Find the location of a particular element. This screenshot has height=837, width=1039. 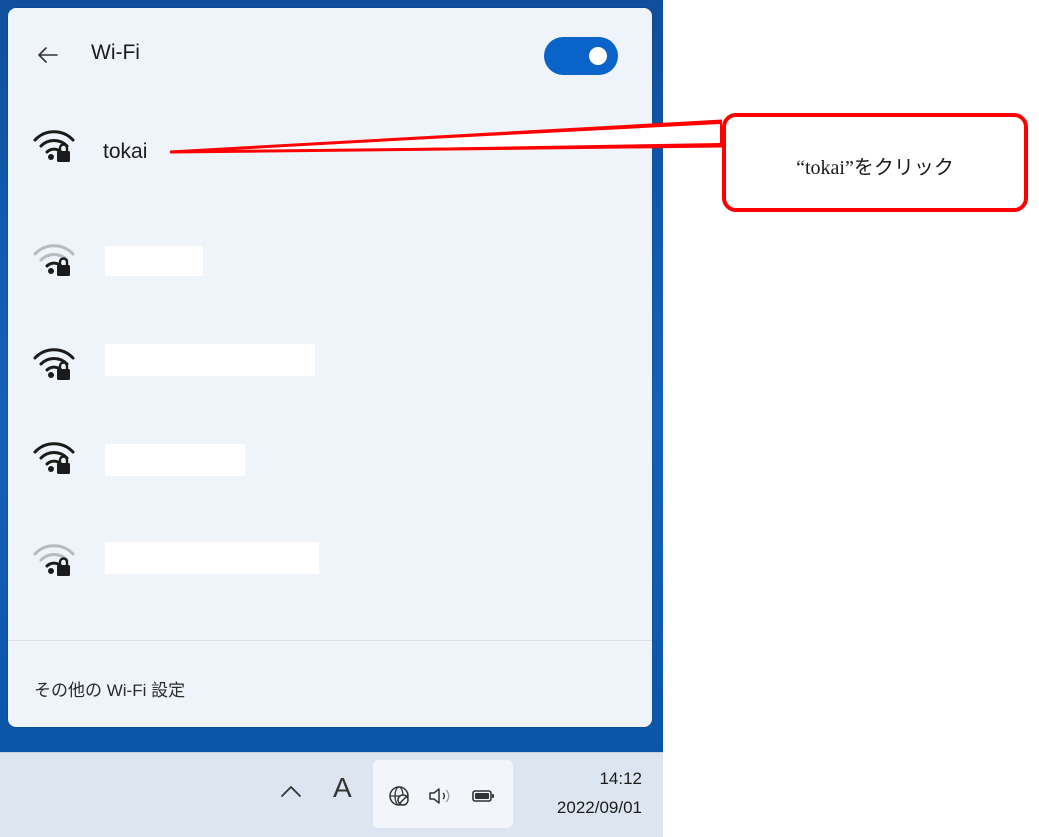

annotation-callout: “tokai”をクリック is located at coordinates (875, 162).